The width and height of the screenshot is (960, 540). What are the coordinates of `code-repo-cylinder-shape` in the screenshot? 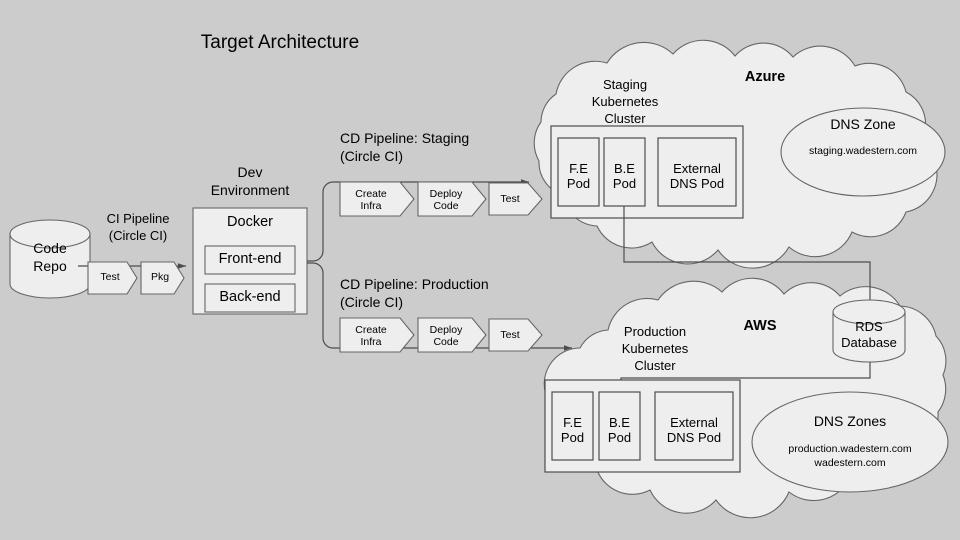 It's located at (50, 259).